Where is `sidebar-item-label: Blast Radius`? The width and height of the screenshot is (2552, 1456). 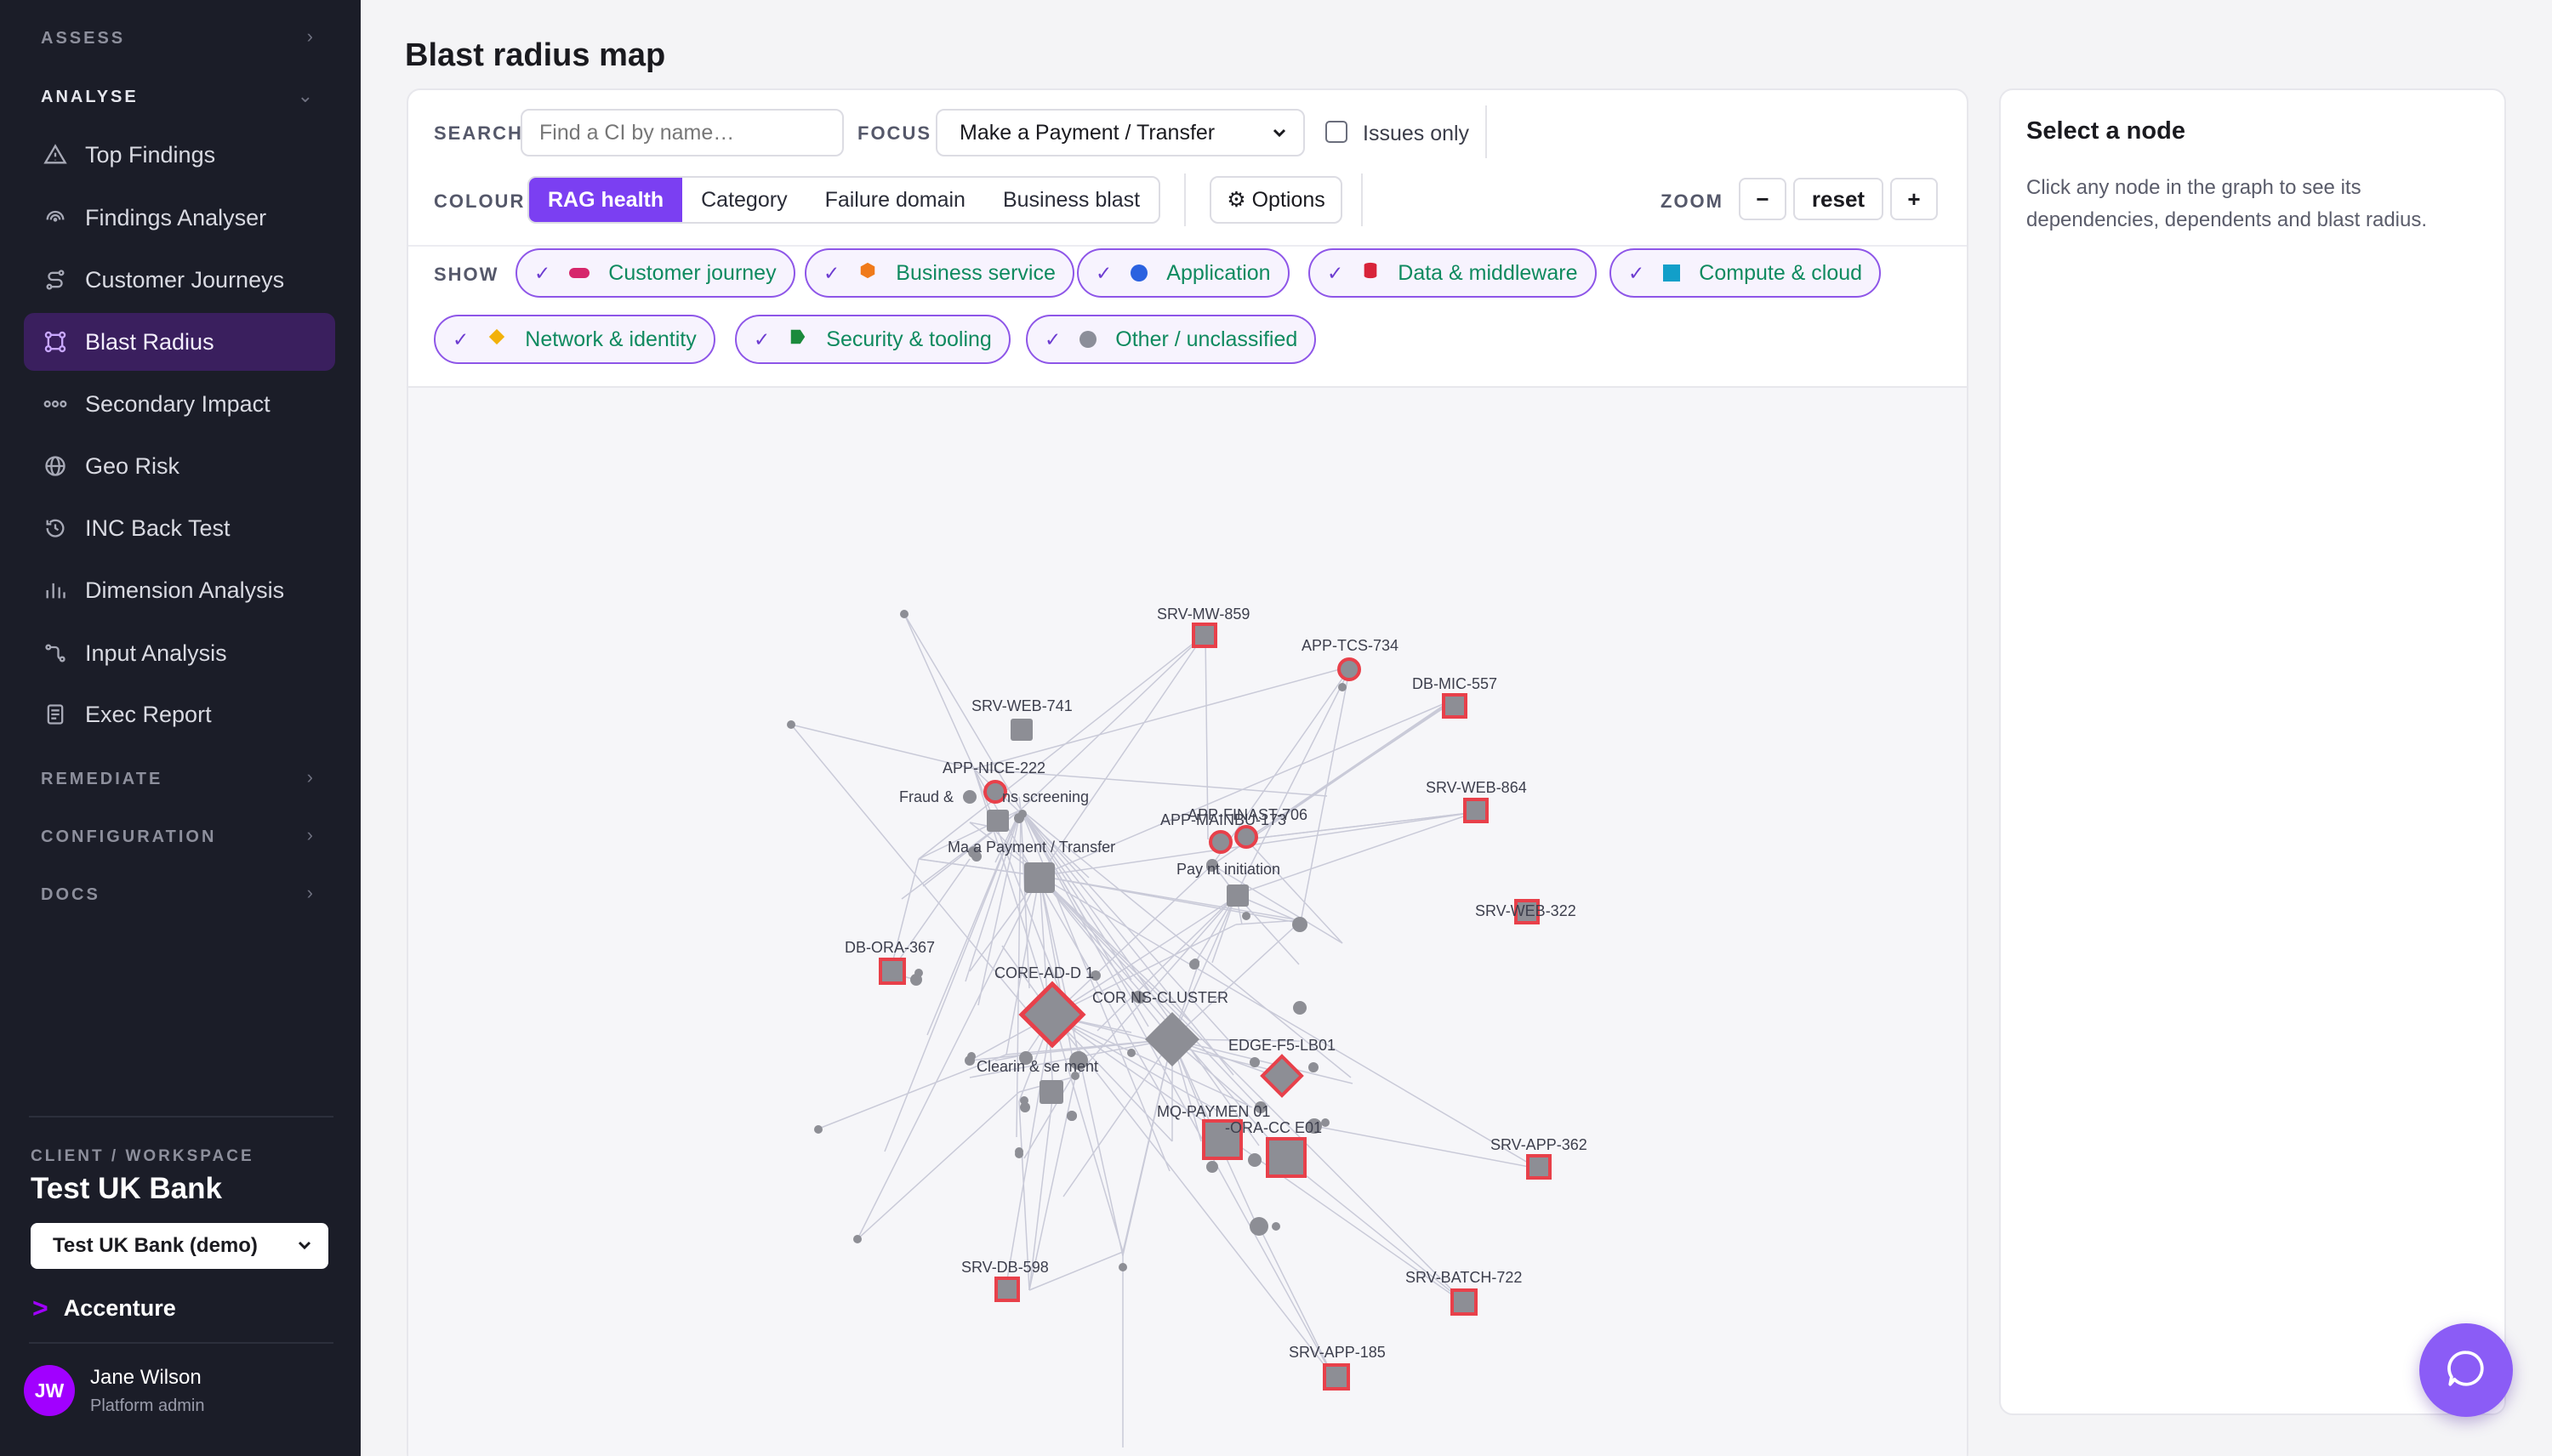 sidebar-item-label: Blast Radius is located at coordinates (149, 342).